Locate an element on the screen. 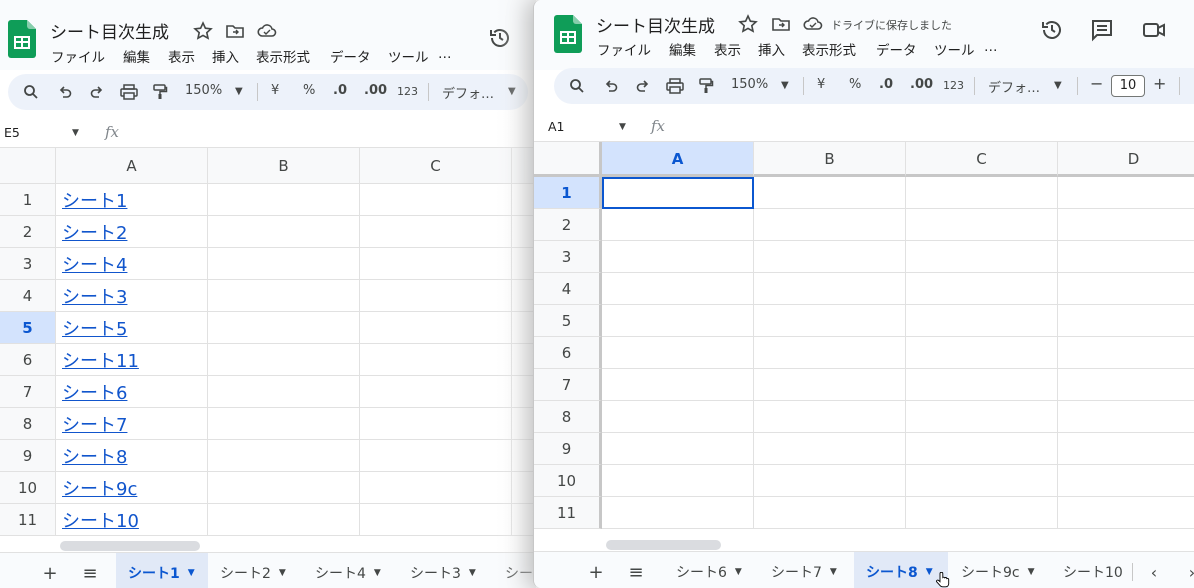 The height and width of the screenshot is (588, 1194). number-format-button: 123 is located at coordinates (407, 91).